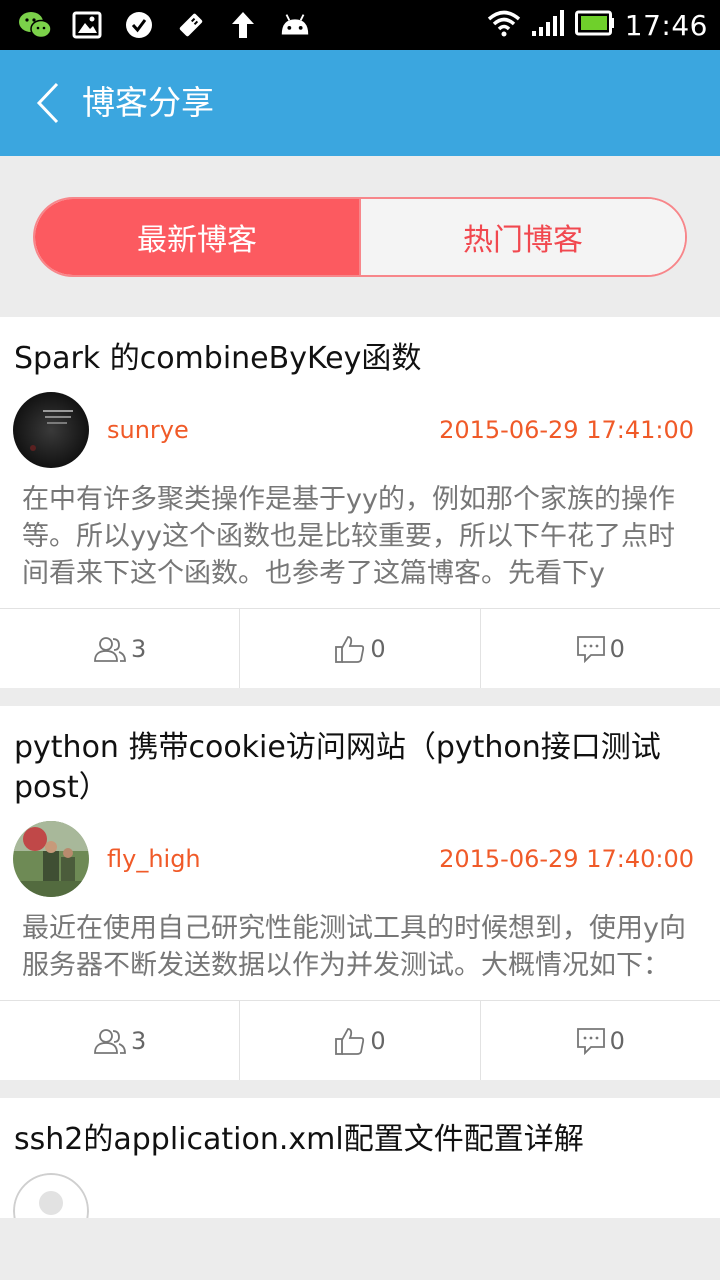  I want to click on tab-latest: 最新博客, so click(197, 237).